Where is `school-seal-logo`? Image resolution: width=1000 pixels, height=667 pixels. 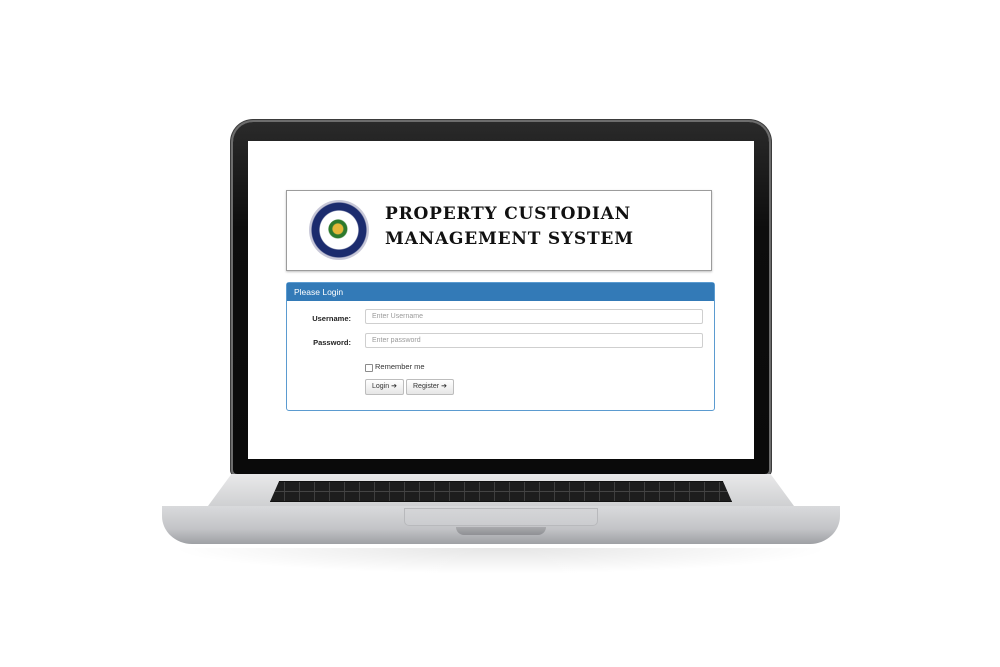
school-seal-logo is located at coordinates (339, 230).